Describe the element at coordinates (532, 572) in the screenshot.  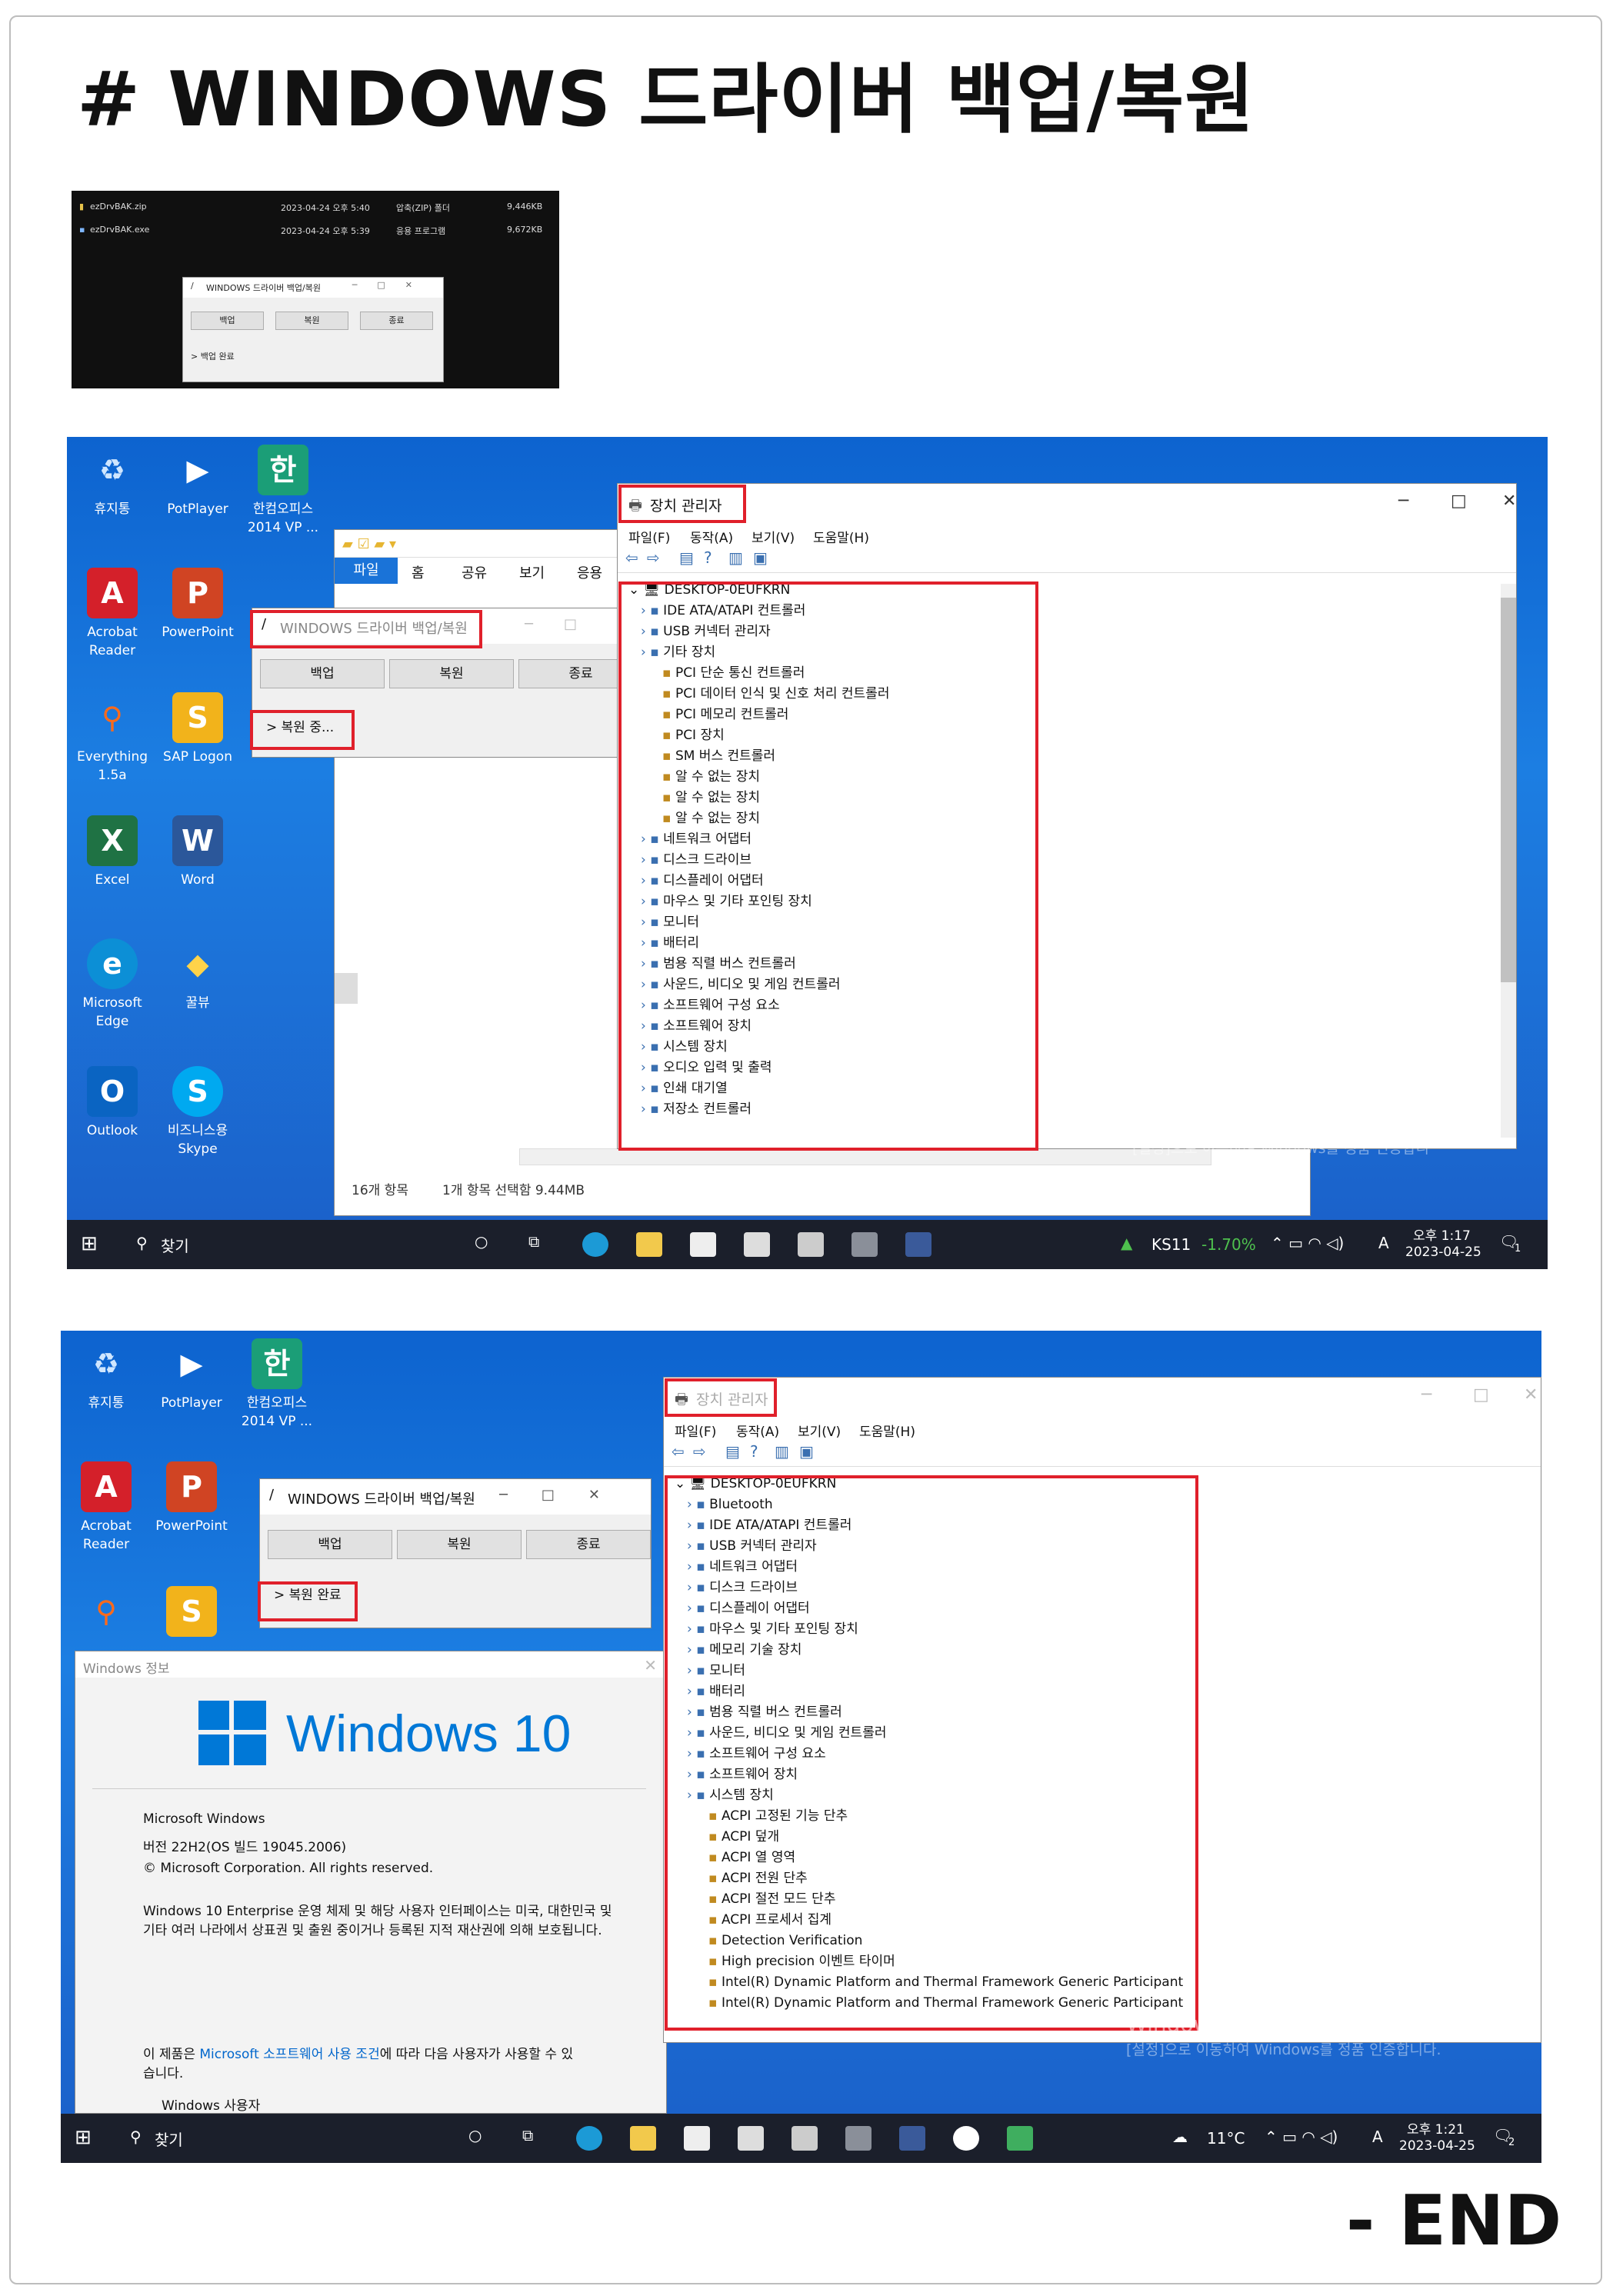
I see `tab-view: 보기` at that location.